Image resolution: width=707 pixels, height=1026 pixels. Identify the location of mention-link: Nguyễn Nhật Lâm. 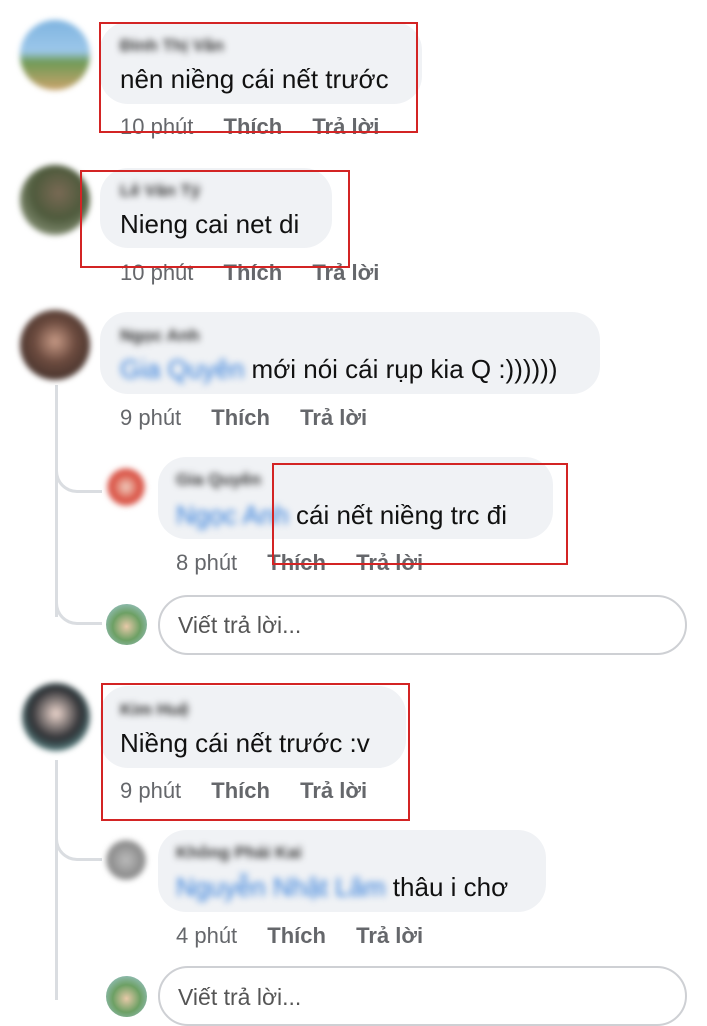
(281, 887).